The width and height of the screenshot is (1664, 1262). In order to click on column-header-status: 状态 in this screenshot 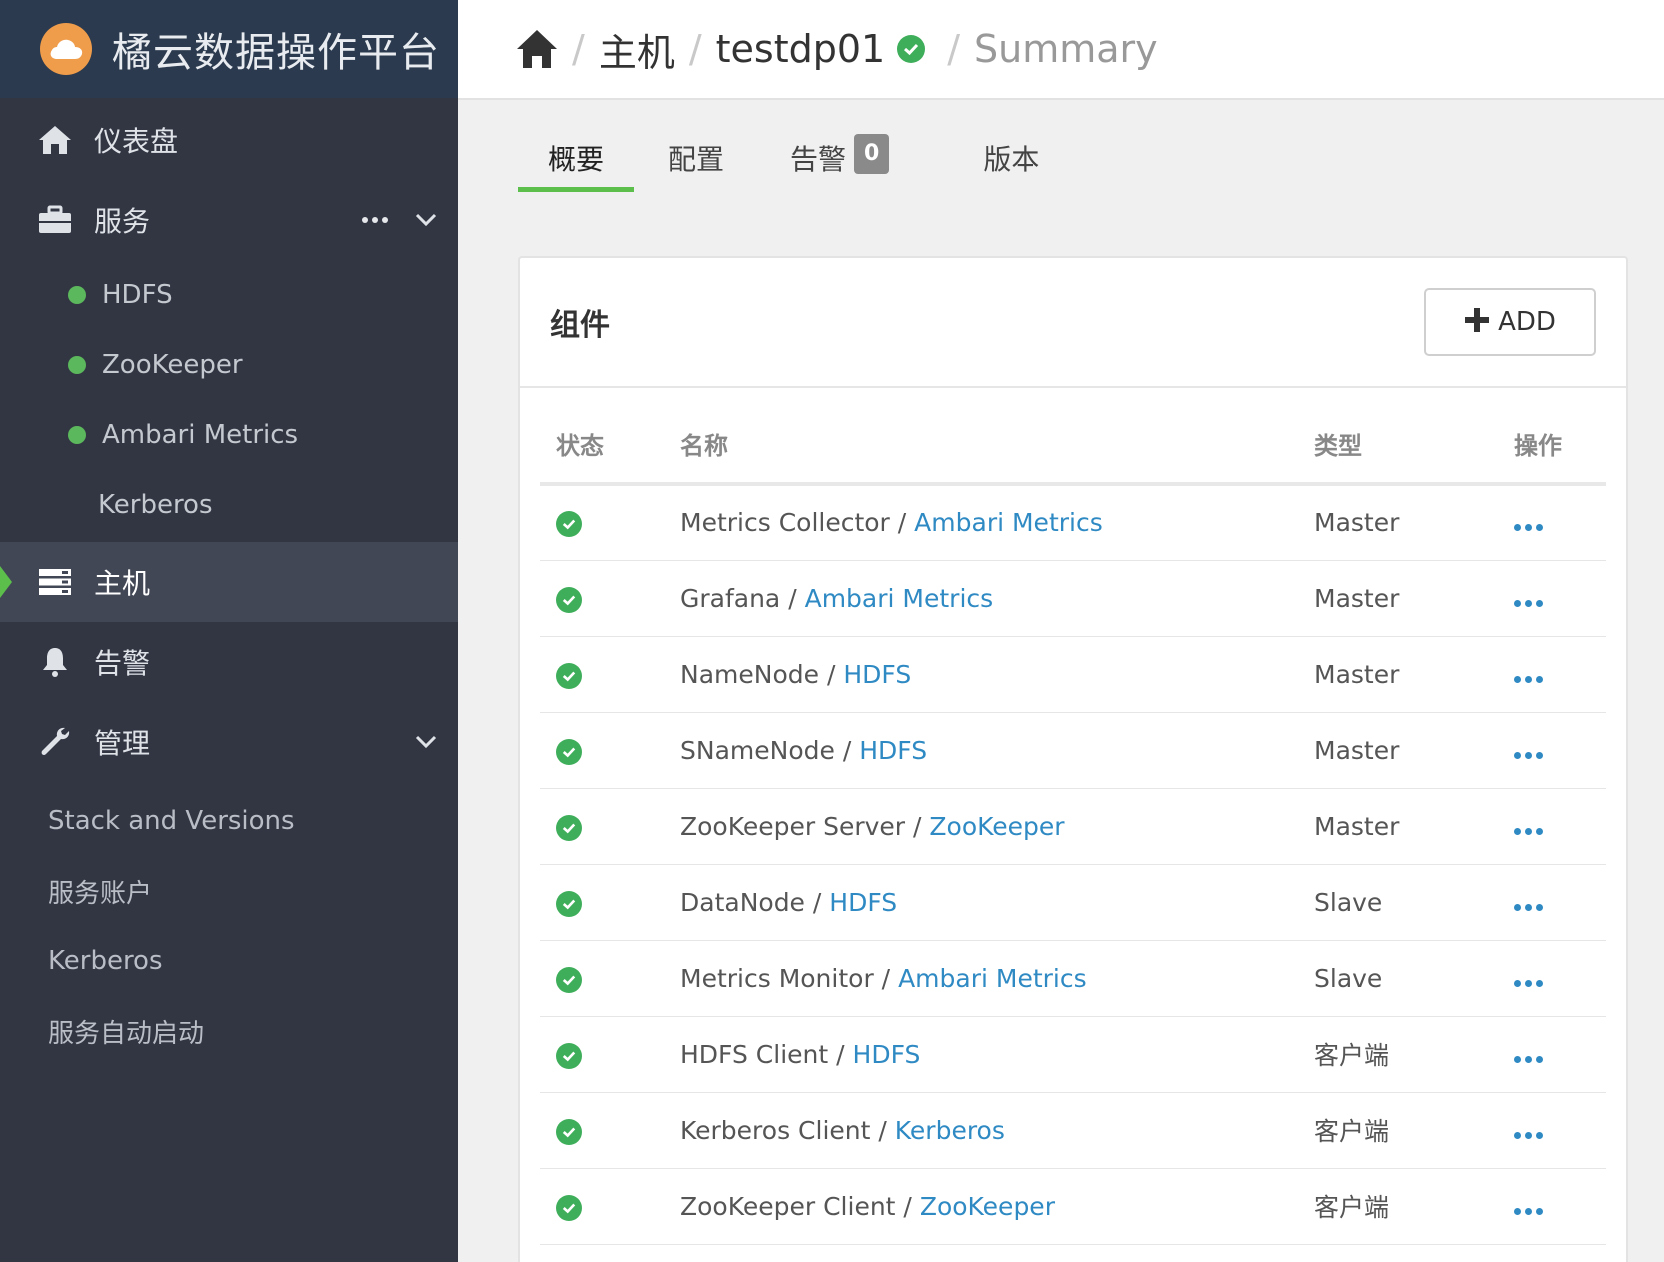, I will do `click(610, 445)`.